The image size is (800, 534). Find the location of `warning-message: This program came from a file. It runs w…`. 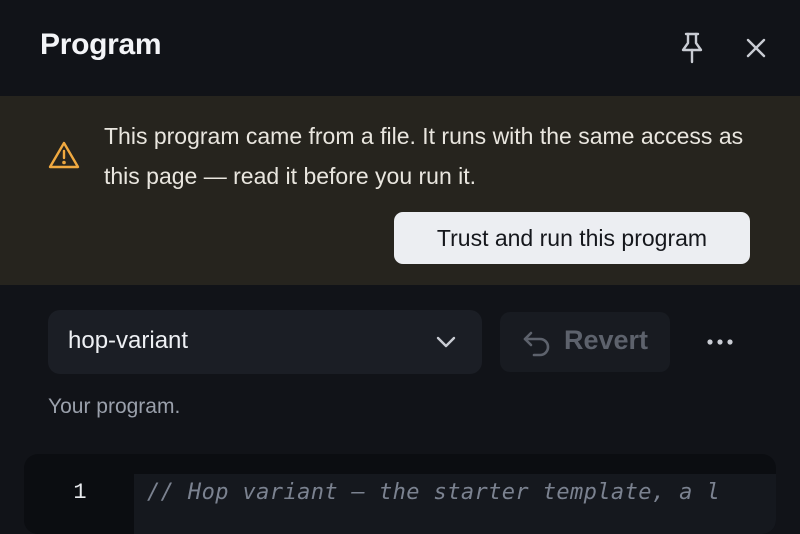

warning-message: This program came from a file. It runs w… is located at coordinates (424, 156).